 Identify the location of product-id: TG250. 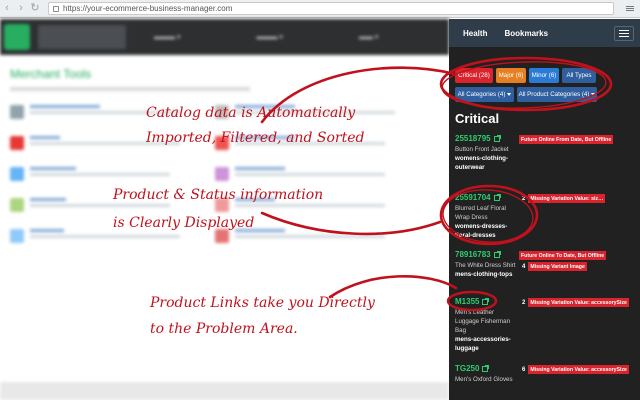
(467, 368).